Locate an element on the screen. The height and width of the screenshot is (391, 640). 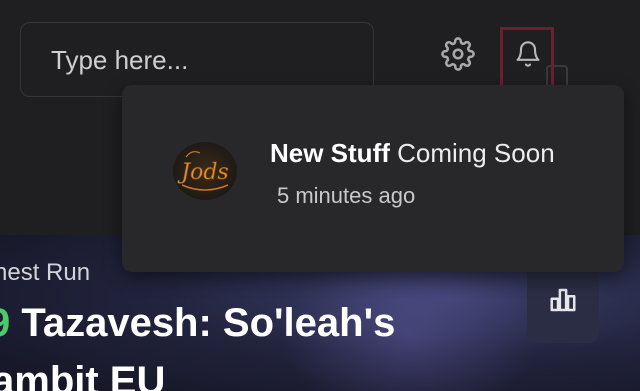
notifications-button is located at coordinates (527, 58).